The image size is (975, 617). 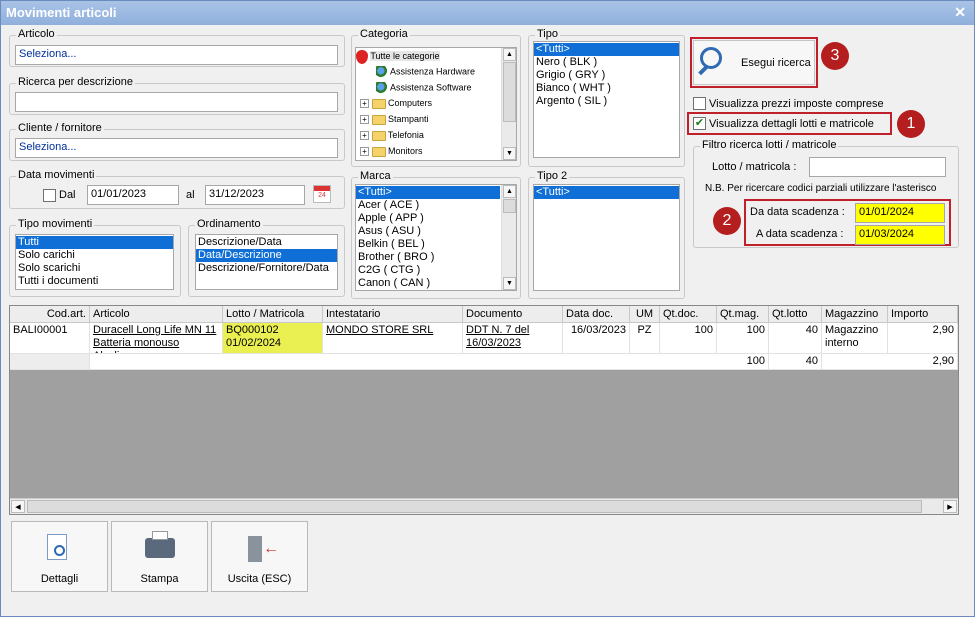 What do you see at coordinates (273, 314) in the screenshot?
I see `column-header: Lotto / Matricola` at bounding box center [273, 314].